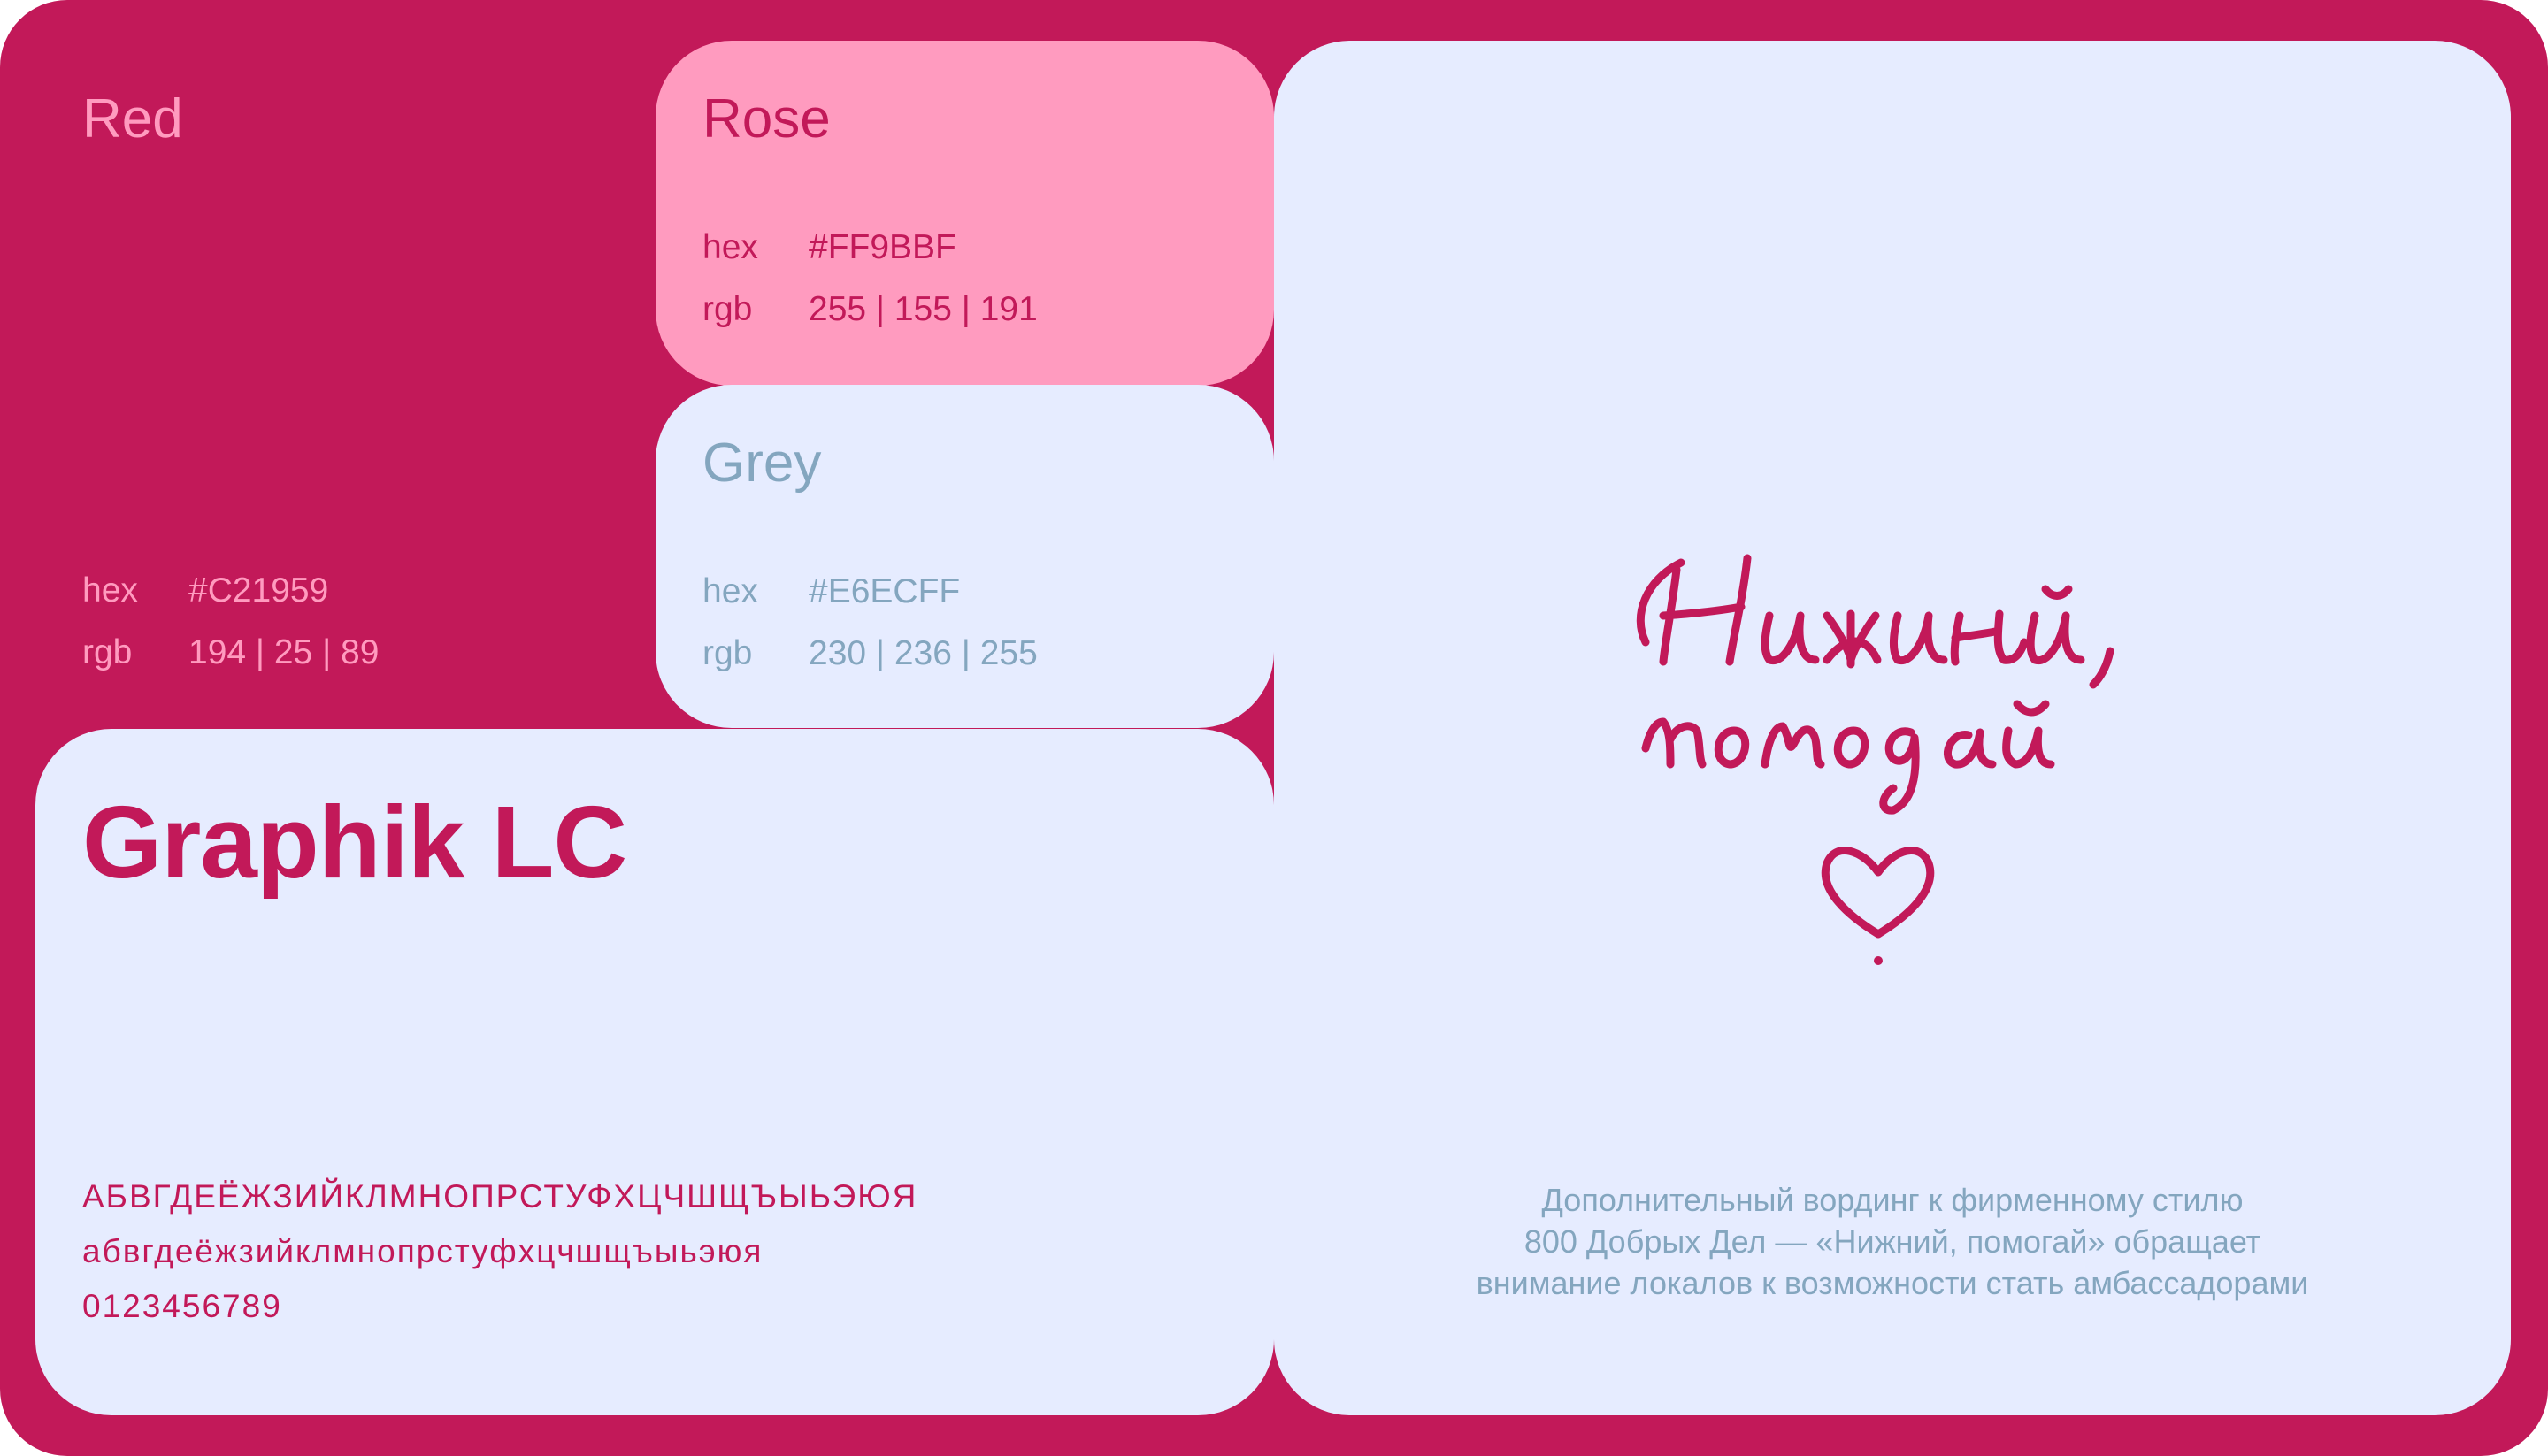 The width and height of the screenshot is (2548, 1456). I want to click on uppercase-alphabet: АБВГДЕЁЖЗИЙКЛМНОПРСТУФХЦЧШЩЪЫЬЭЮЯ, so click(500, 1196).